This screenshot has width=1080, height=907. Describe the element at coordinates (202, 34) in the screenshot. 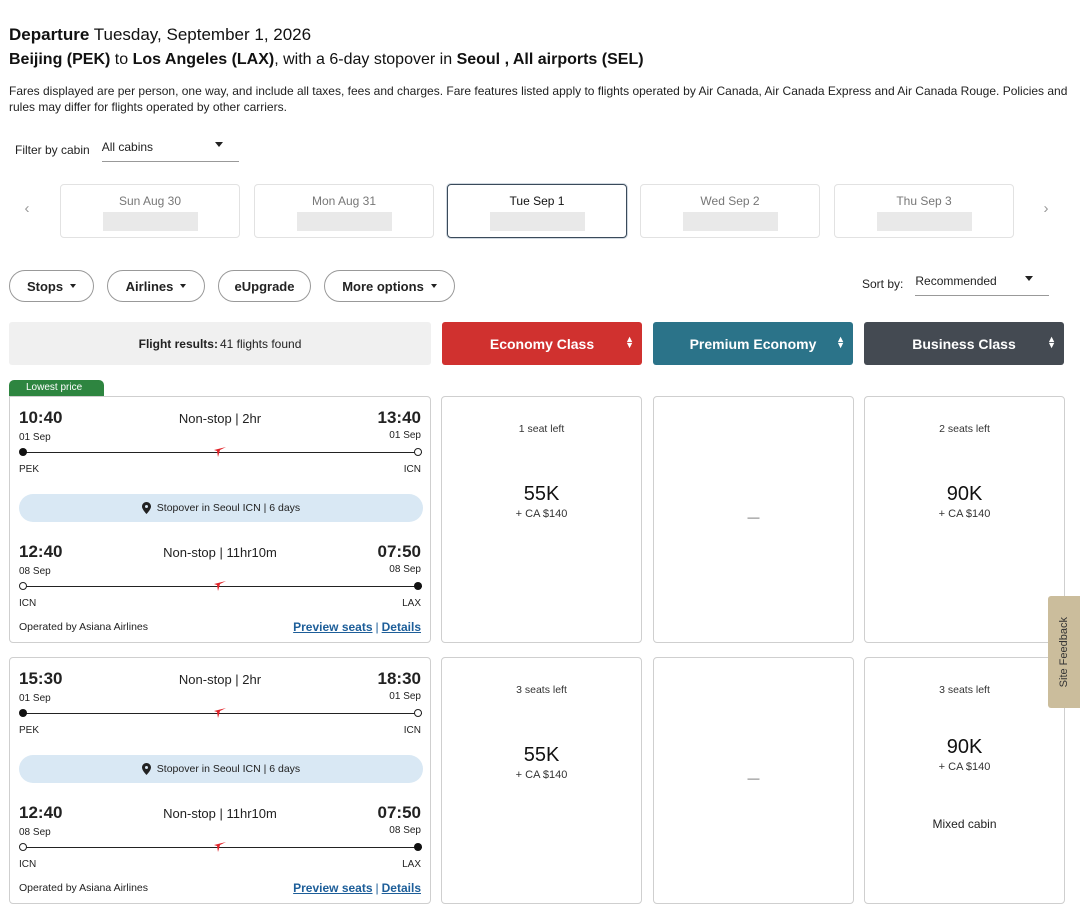

I see `departure-date: Tuesday, September 1, 2026` at that location.